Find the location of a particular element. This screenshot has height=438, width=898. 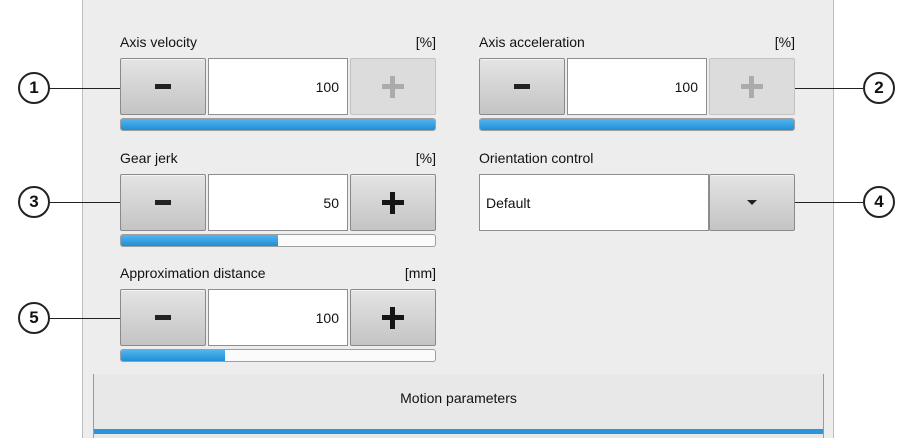

approximation-distance-group: Approximation distance [mm] 100 is located at coordinates (278, 315).